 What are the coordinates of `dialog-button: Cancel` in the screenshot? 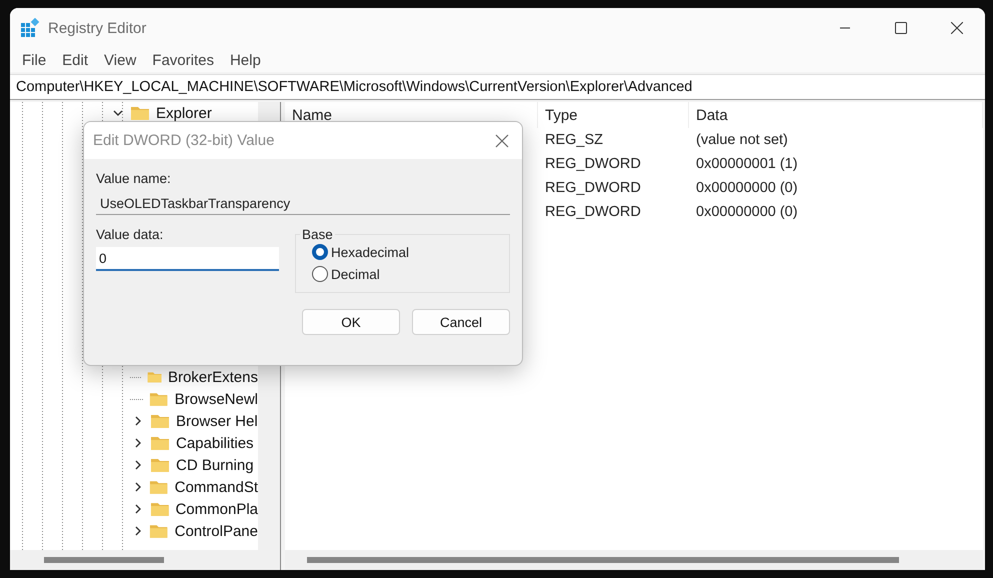 It's located at (461, 322).